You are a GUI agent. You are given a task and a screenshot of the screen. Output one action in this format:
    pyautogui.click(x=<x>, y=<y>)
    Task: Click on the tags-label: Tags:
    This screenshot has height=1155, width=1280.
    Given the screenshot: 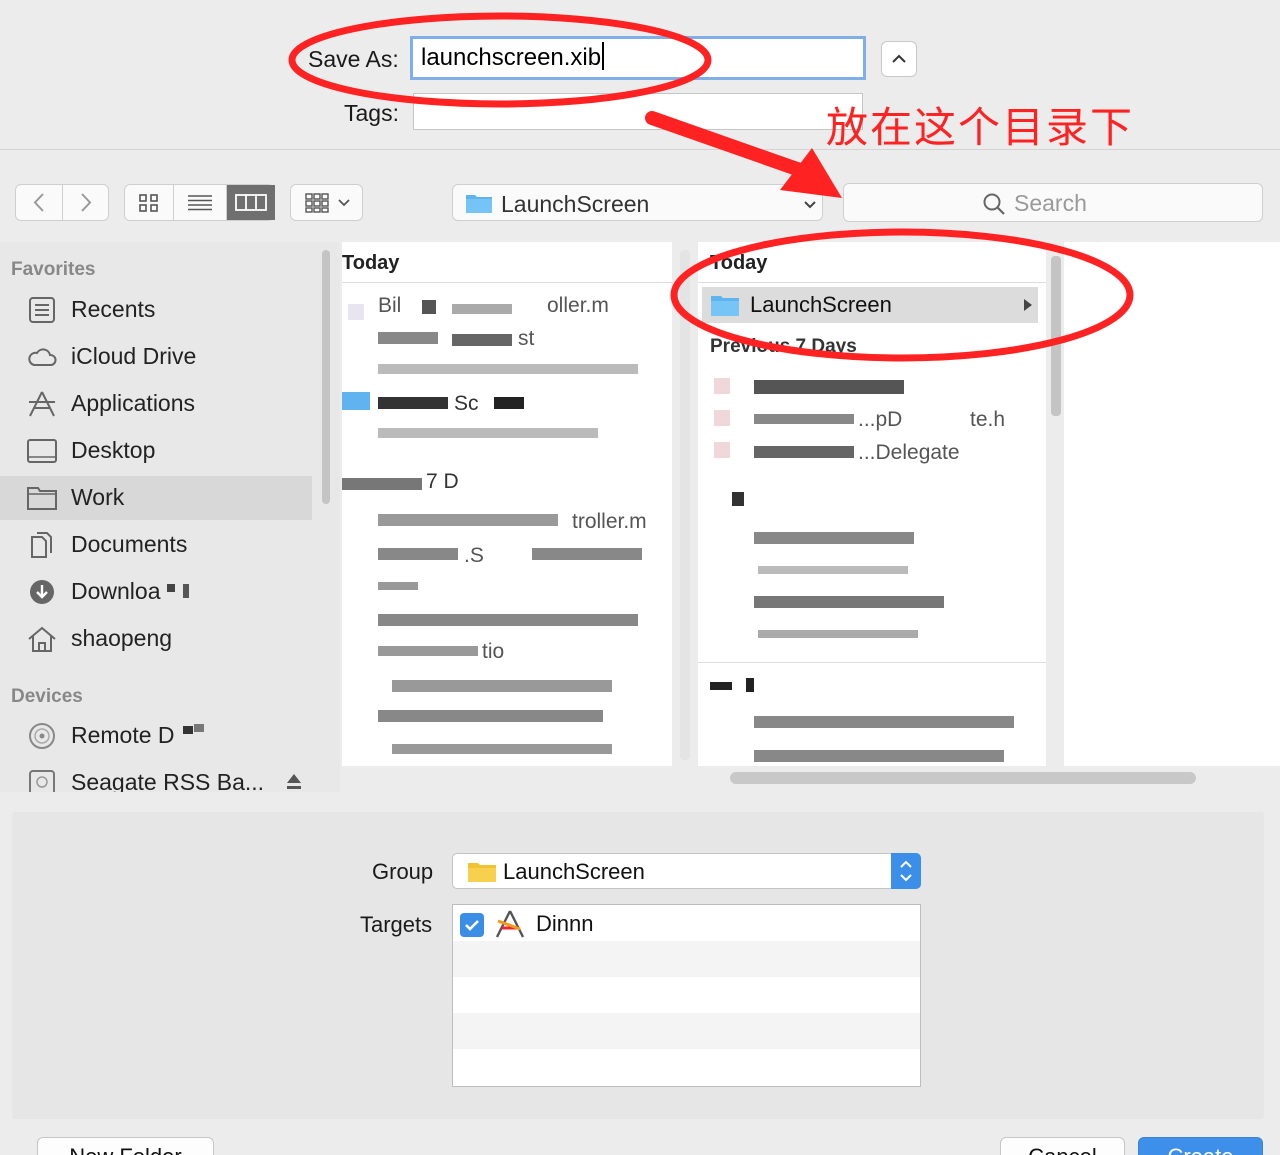 What is the action you would take?
    pyautogui.click(x=371, y=113)
    